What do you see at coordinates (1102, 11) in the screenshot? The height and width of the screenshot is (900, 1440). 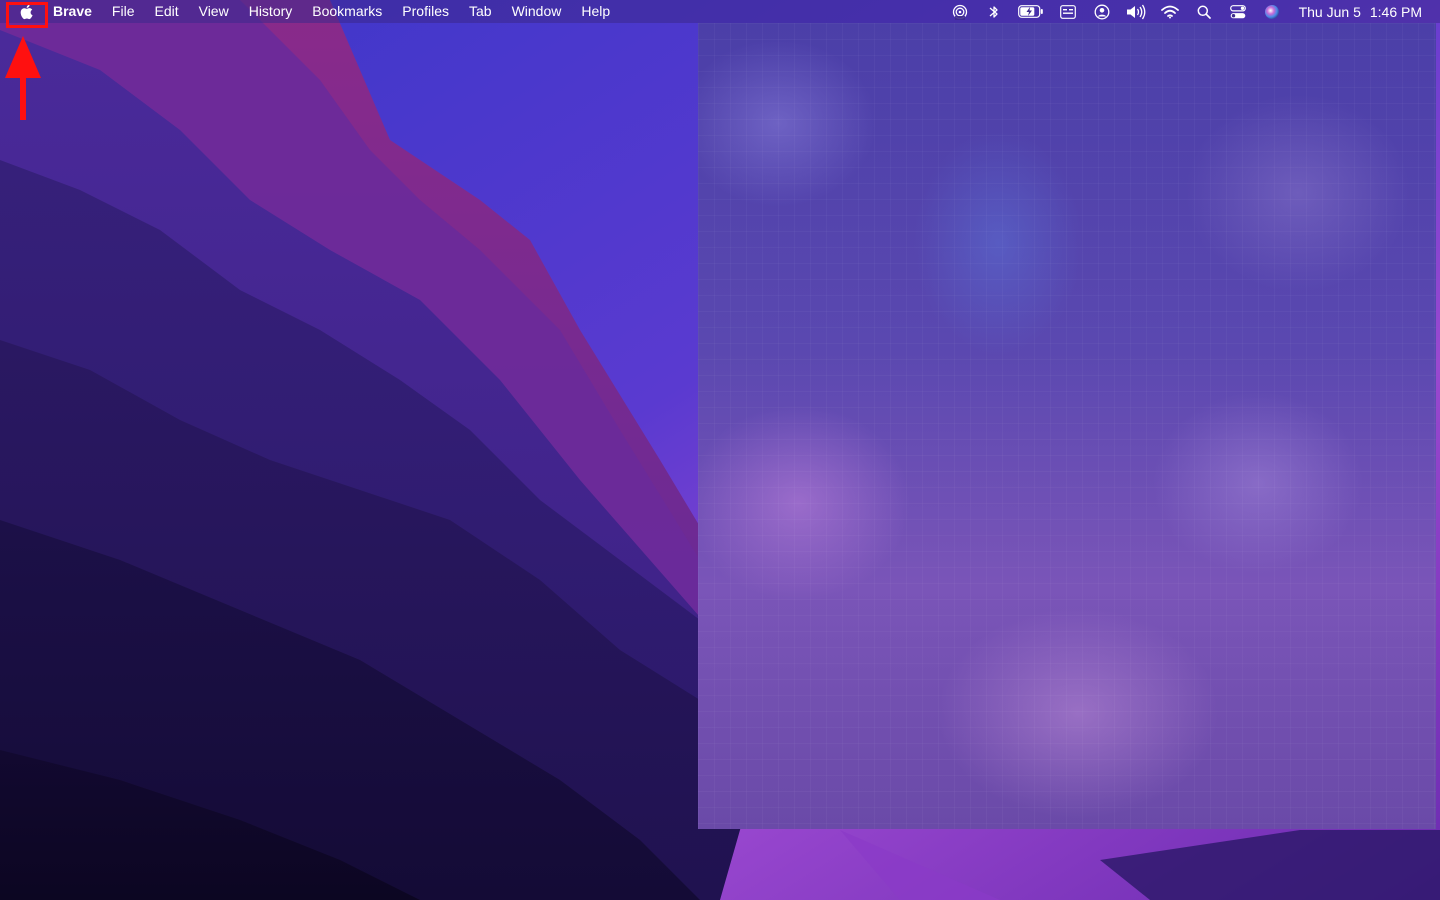 I see `user-icon` at bounding box center [1102, 11].